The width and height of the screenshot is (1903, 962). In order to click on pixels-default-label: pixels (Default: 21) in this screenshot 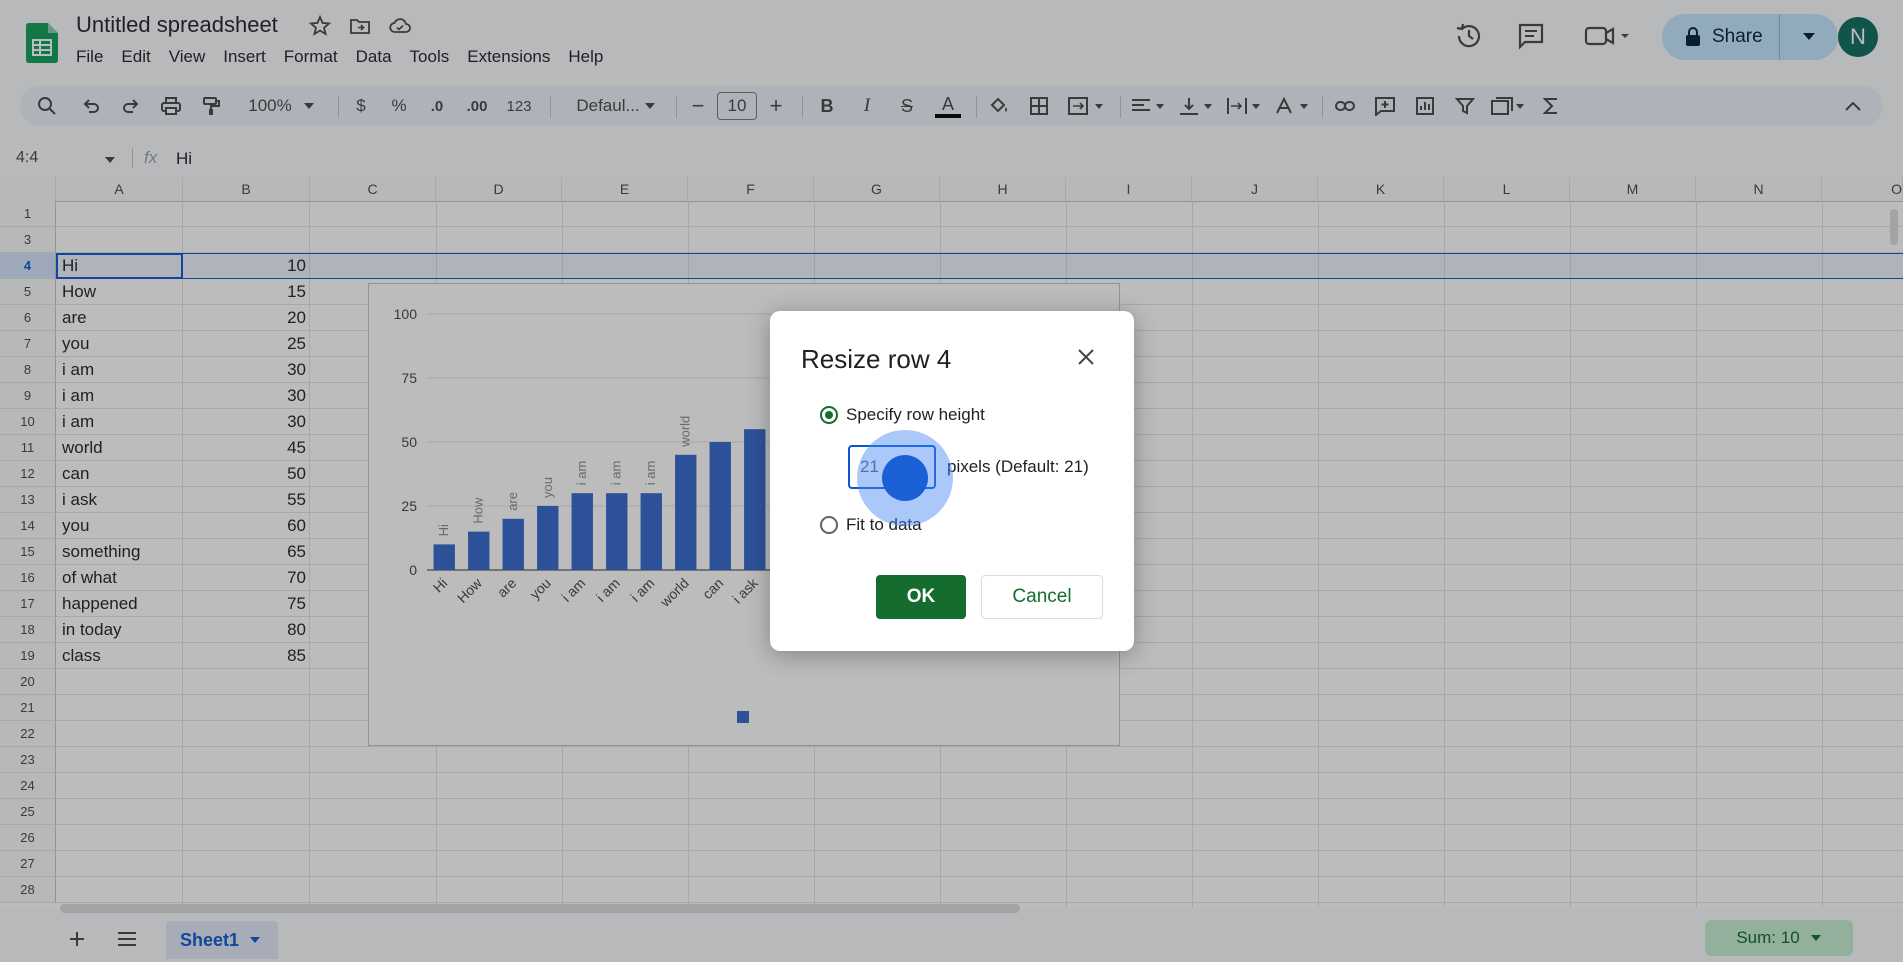, I will do `click(1018, 466)`.